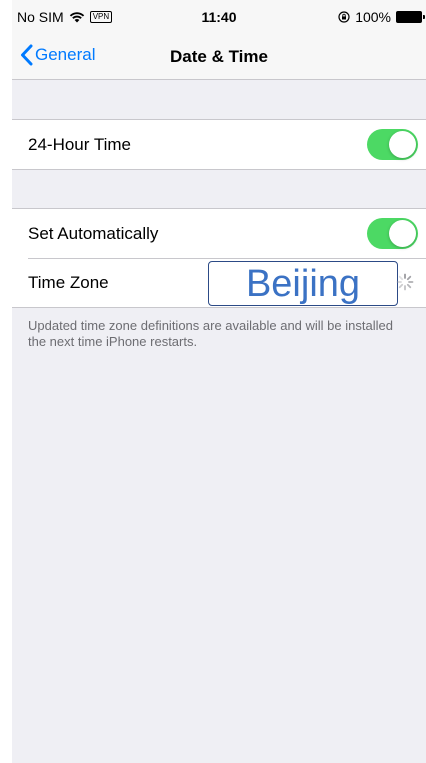  I want to click on row-label: Set Automatically, so click(93, 233).